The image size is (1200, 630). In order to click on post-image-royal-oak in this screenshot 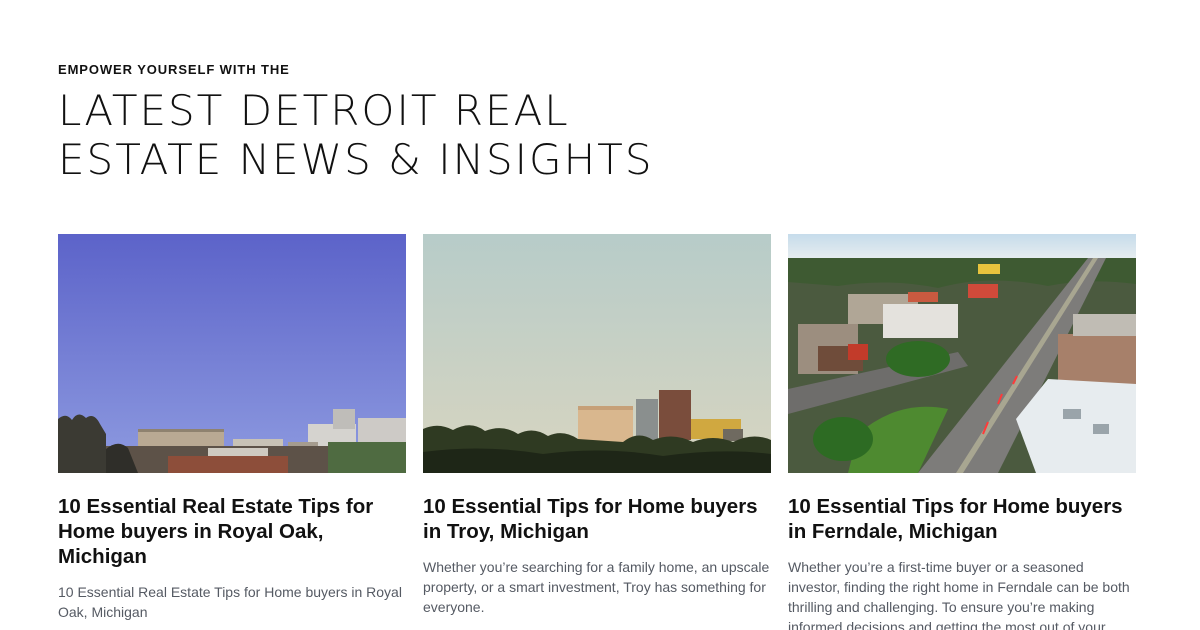, I will do `click(232, 353)`.